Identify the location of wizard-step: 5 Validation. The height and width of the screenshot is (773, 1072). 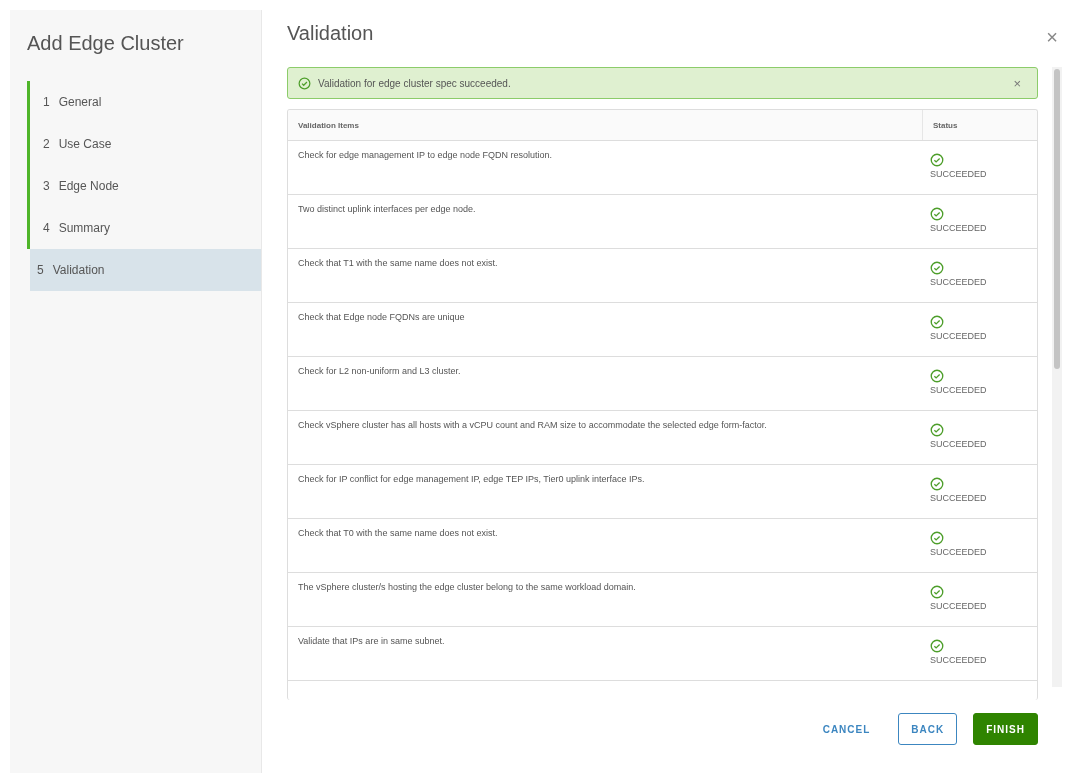
(145, 270).